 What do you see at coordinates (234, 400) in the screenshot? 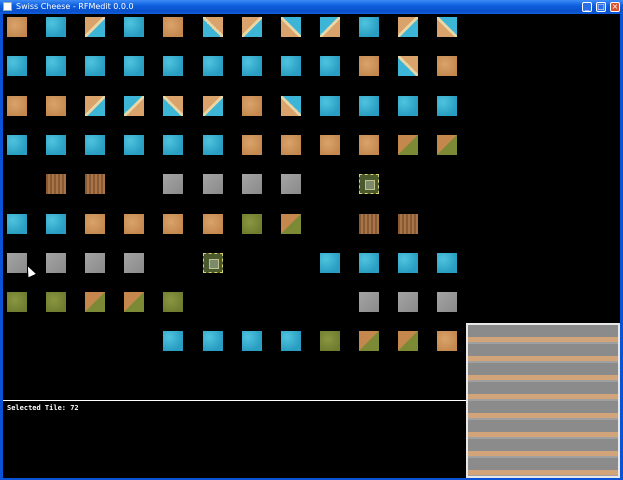
I see `panel-divider` at bounding box center [234, 400].